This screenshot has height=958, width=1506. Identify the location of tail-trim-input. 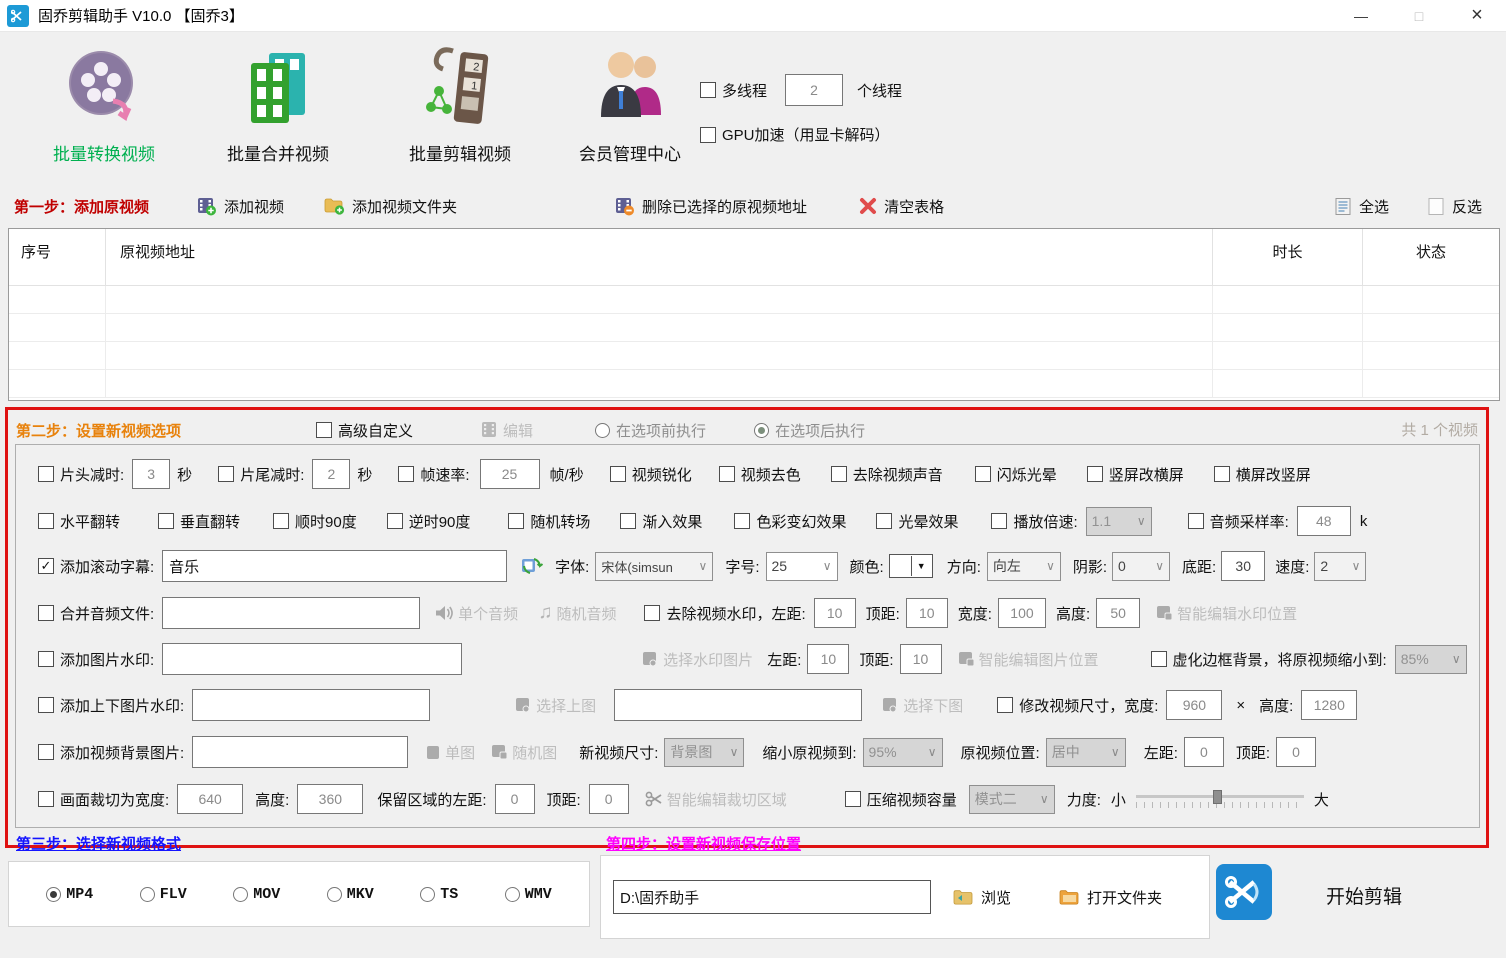
(331, 474).